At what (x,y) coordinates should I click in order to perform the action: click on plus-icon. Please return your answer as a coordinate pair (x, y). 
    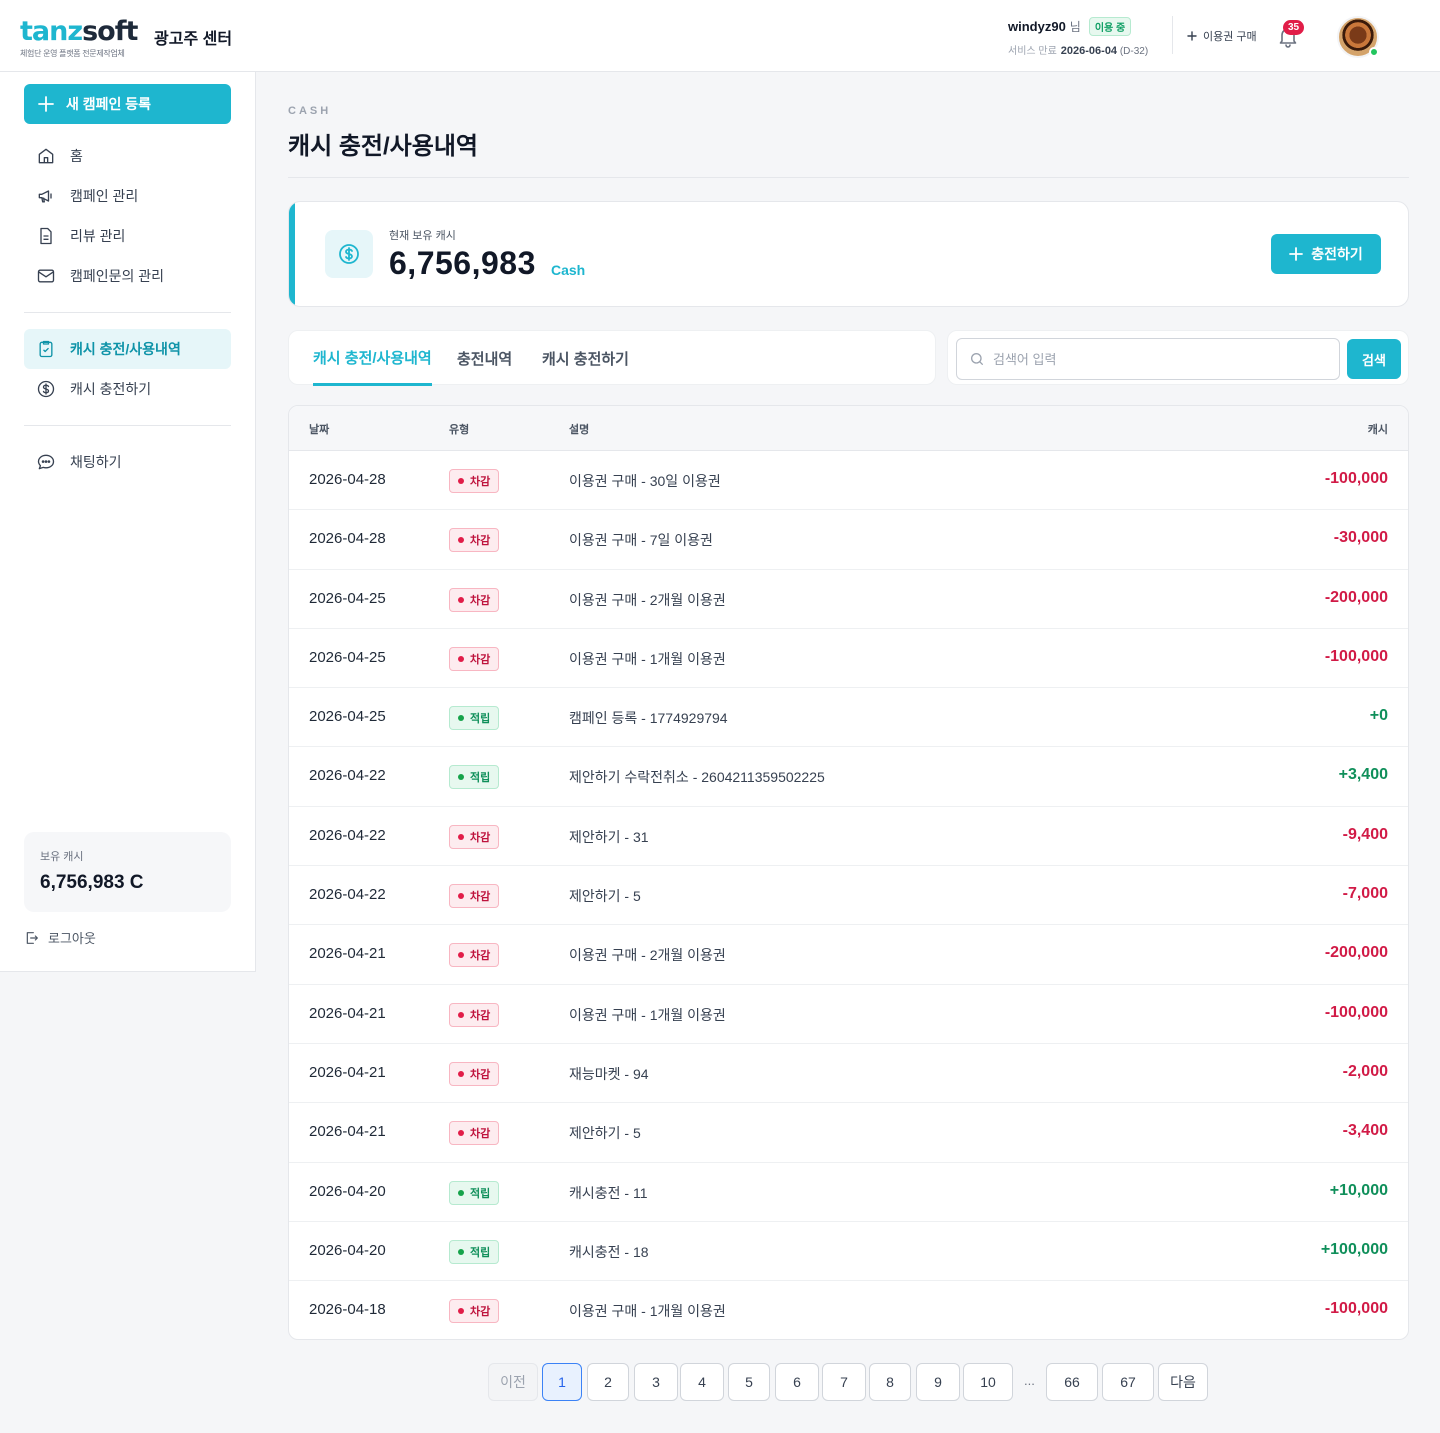
    Looking at the image, I should click on (1296, 254).